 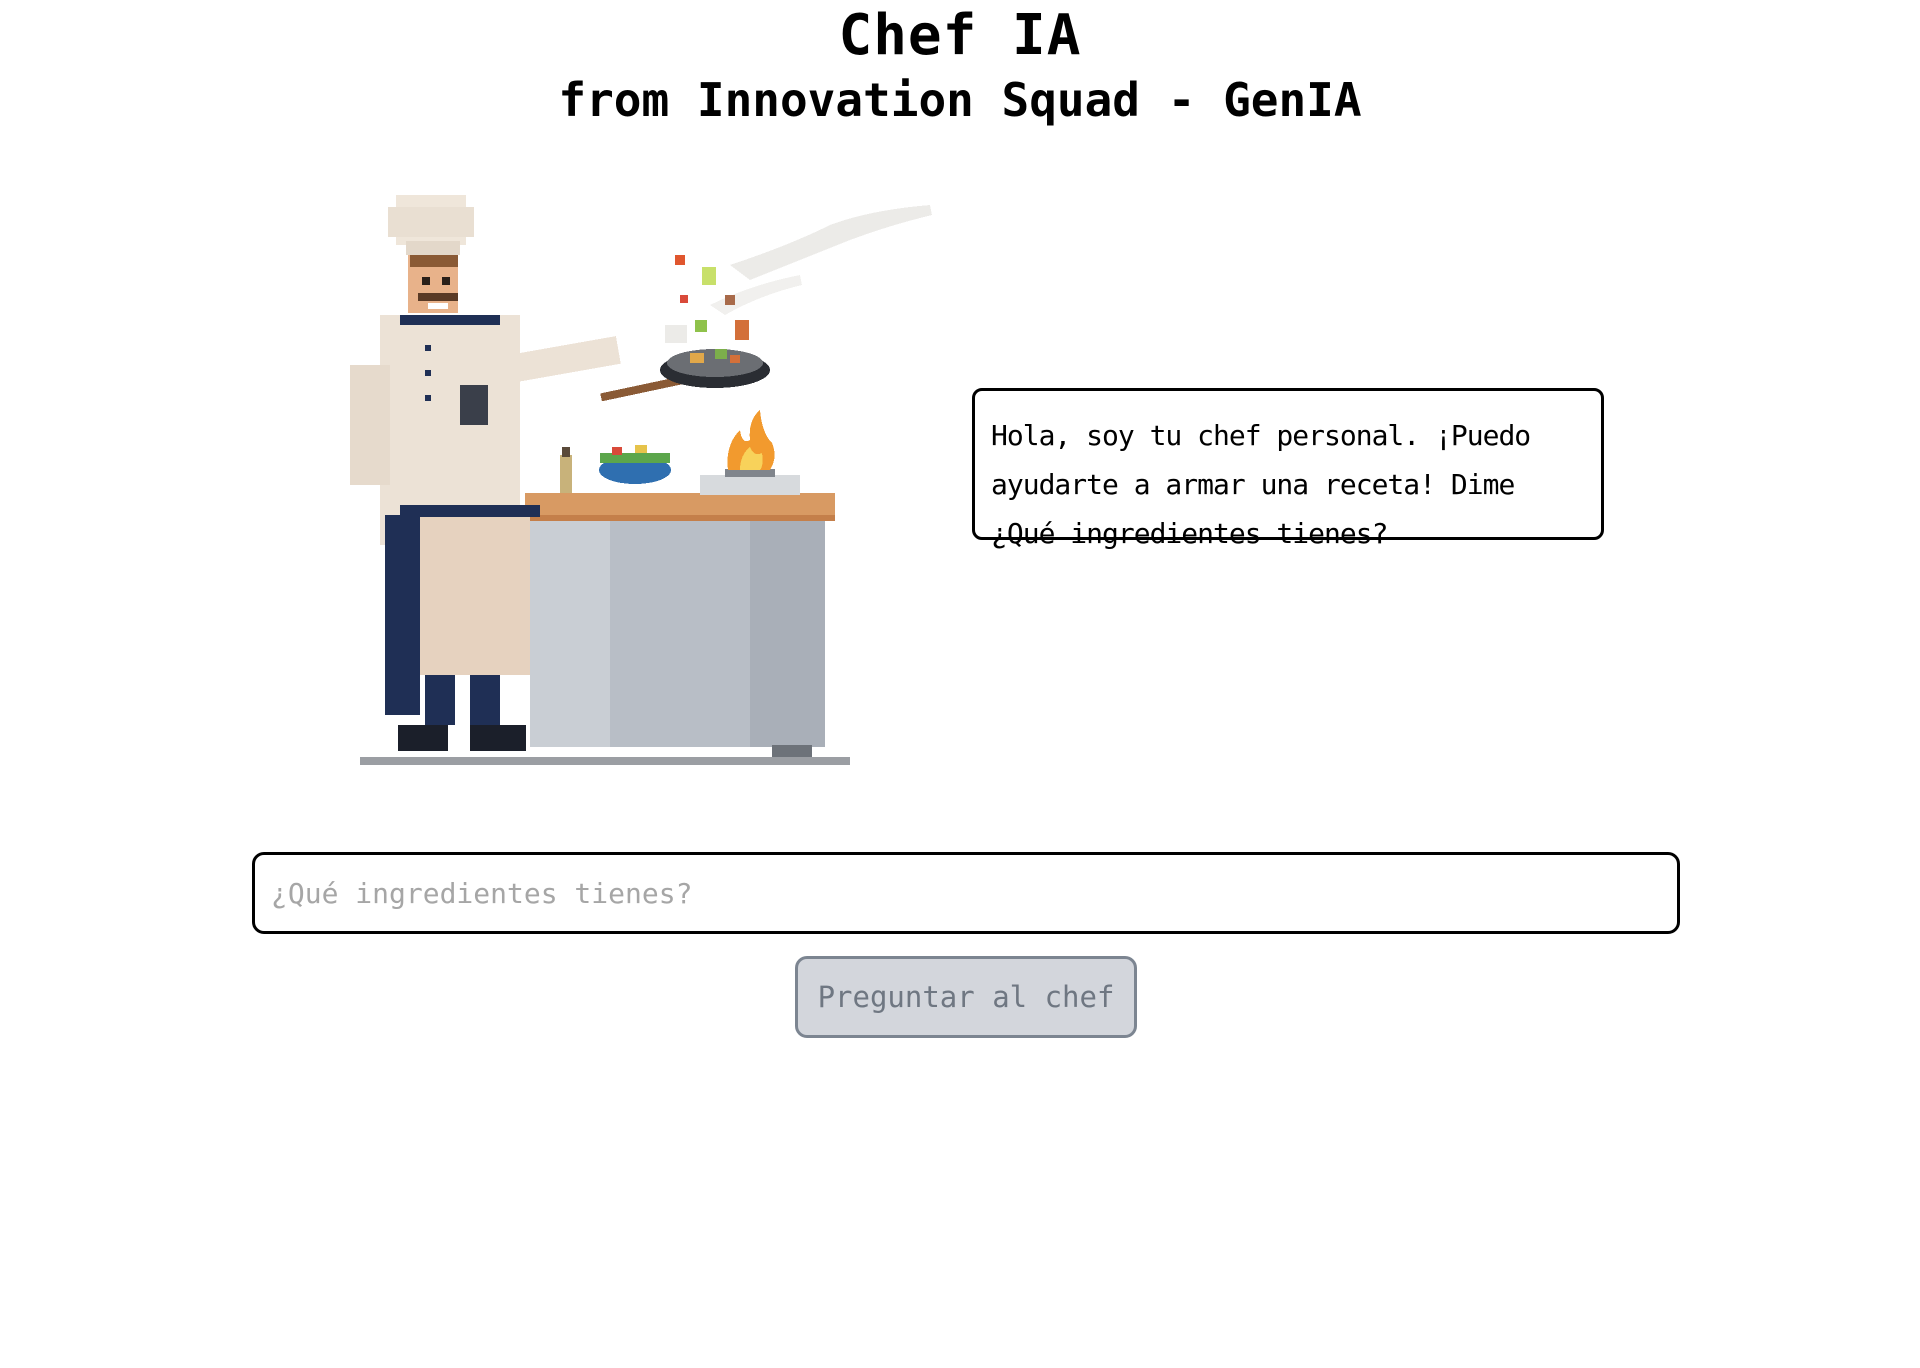 What do you see at coordinates (960, 35) in the screenshot?
I see `page-title: Chef IA` at bounding box center [960, 35].